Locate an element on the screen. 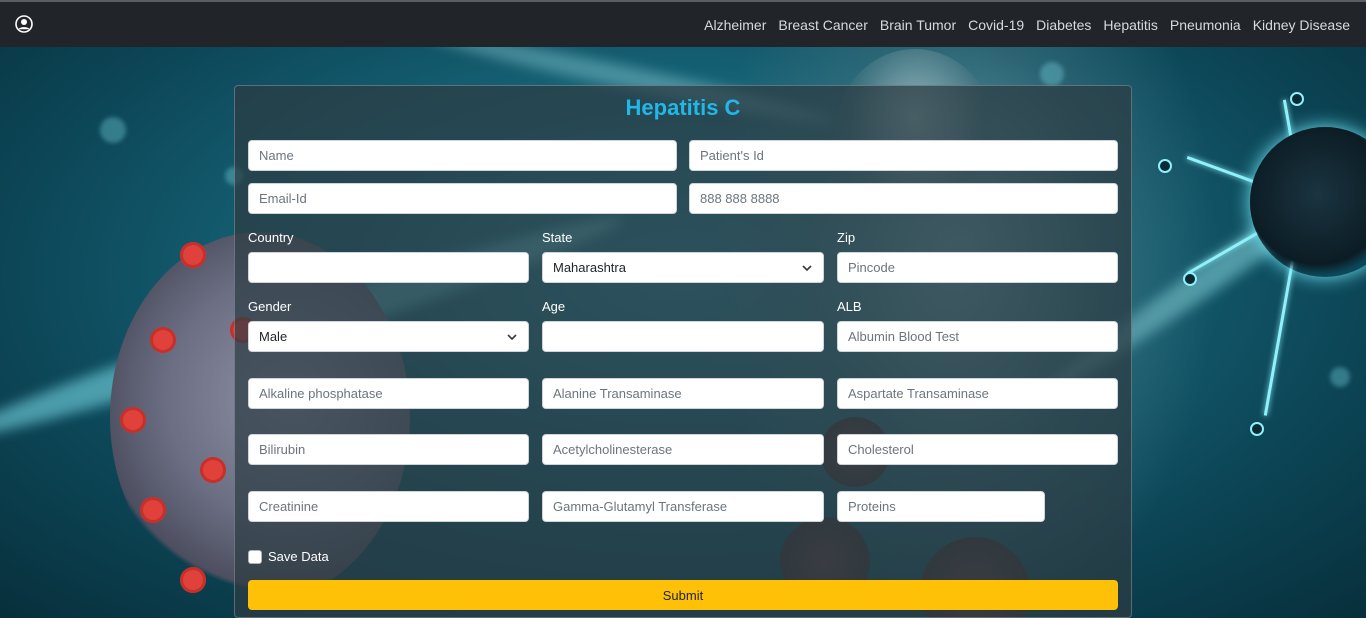 This screenshot has height=618, width=1366. gender-select: Male is located at coordinates (388, 336).